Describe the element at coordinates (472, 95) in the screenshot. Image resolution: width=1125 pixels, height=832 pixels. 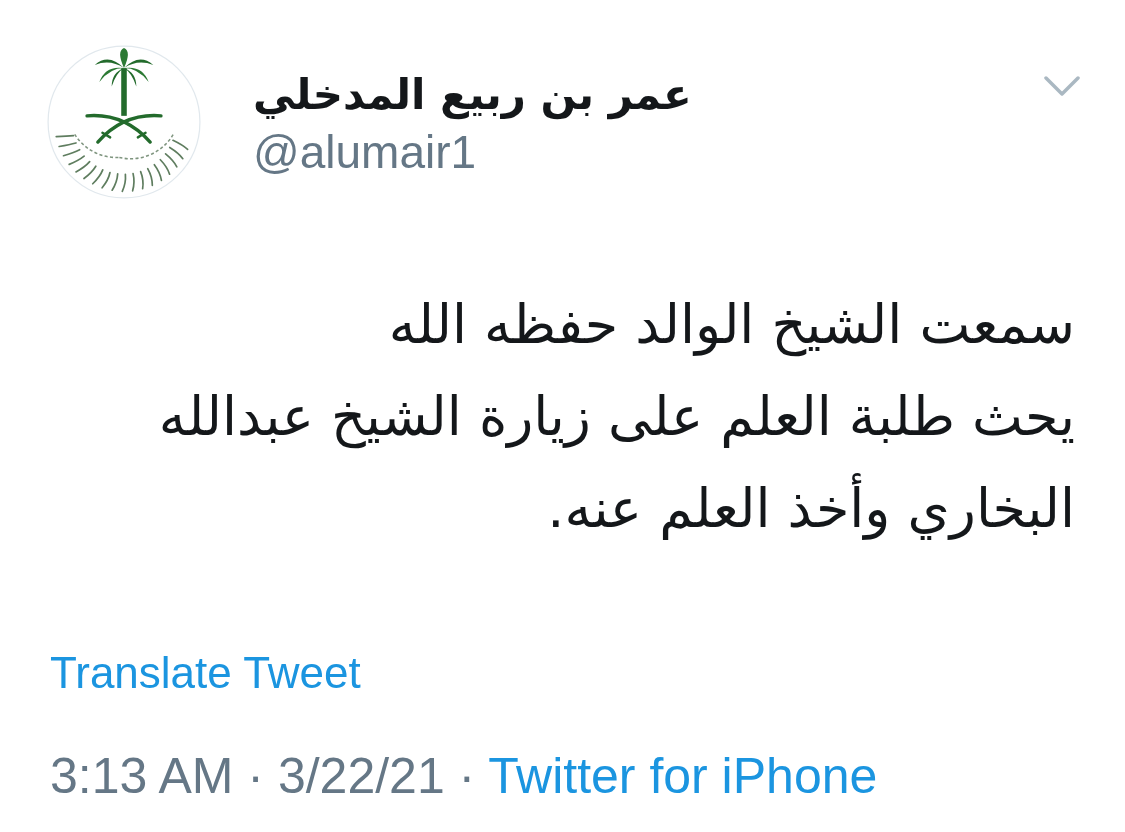
I see `author-name: عمر بن ربيع المدخلي` at that location.